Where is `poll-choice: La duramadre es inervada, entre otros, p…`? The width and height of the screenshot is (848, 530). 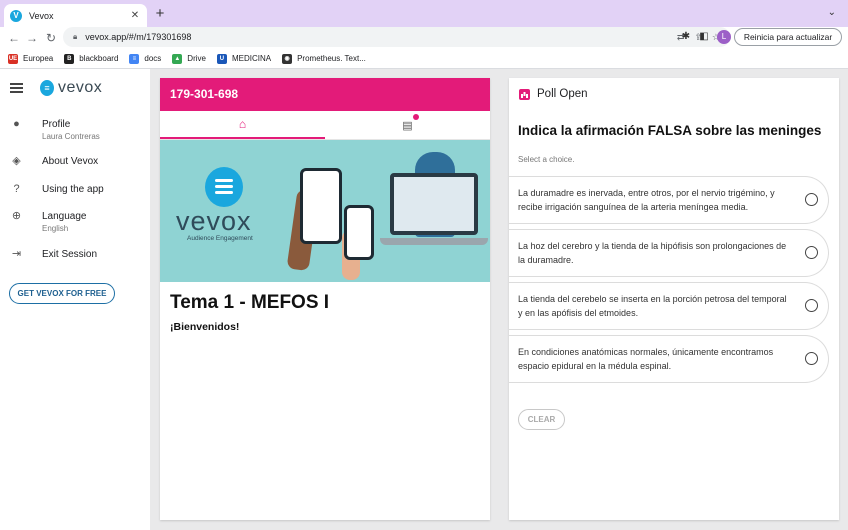 poll-choice: La duramadre es inervada, entre otros, p… is located at coordinates (669, 200).